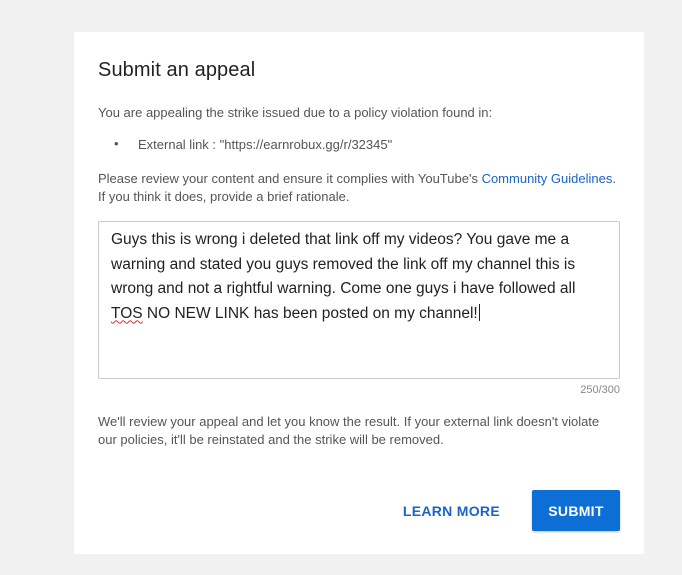 The width and height of the screenshot is (682, 575). Describe the element at coordinates (576, 510) in the screenshot. I see `submit-button: SUBMIT` at that location.